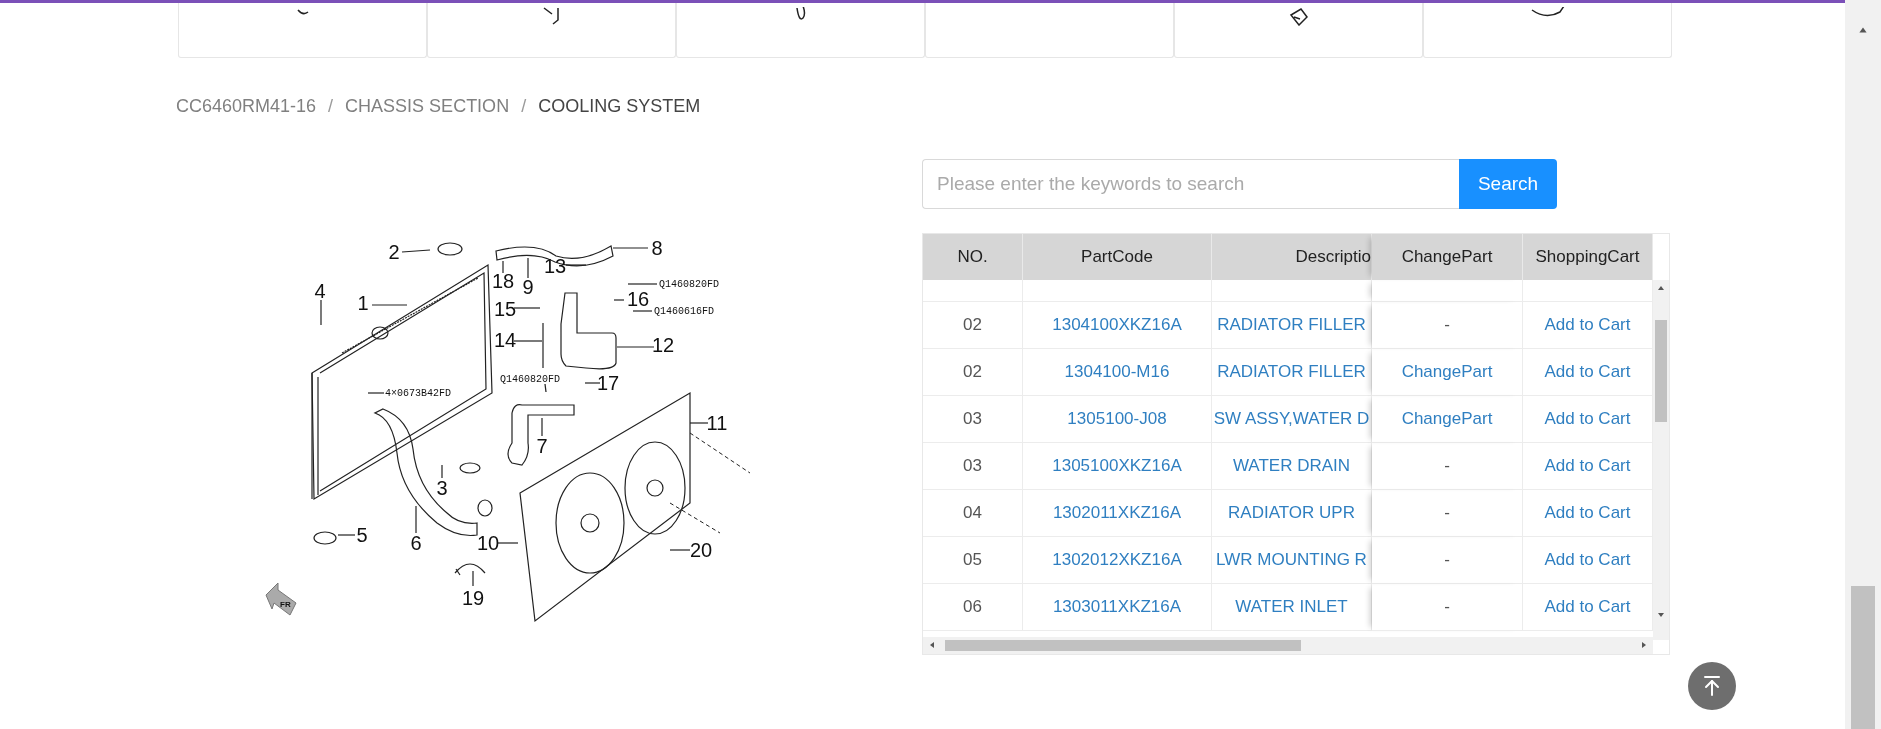 This screenshot has height=729, width=1881. I want to click on part-code-link: 1305100XKZ16A, so click(1117, 466).